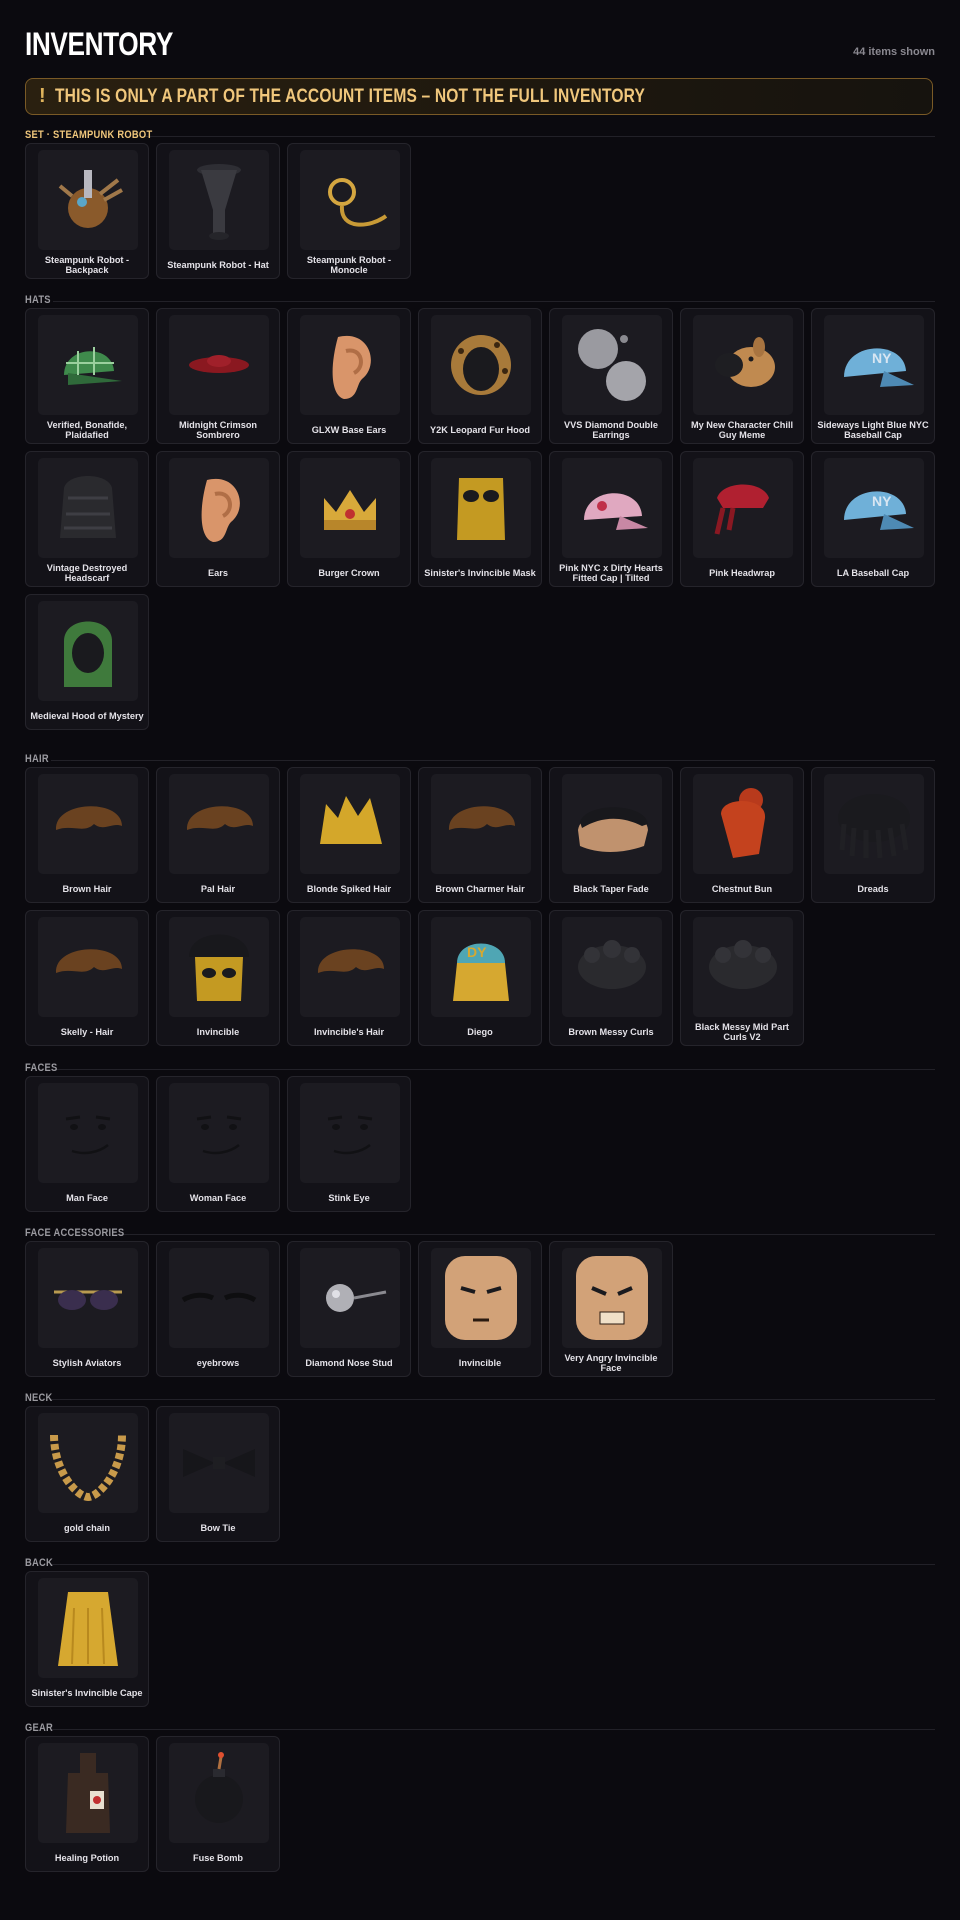 This screenshot has height=1920, width=960. Describe the element at coordinates (87, 1474) in the screenshot. I see `item-card: gold chain` at that location.